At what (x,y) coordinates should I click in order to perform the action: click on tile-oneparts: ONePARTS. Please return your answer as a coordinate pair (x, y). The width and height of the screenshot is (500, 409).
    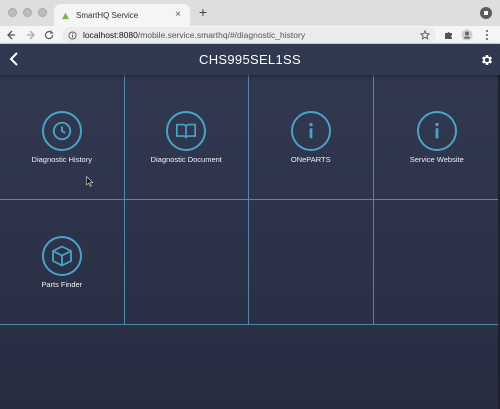
    Looking at the image, I should click on (311, 137).